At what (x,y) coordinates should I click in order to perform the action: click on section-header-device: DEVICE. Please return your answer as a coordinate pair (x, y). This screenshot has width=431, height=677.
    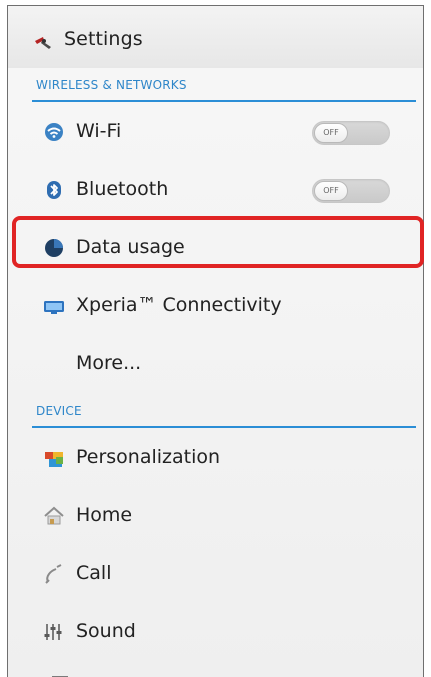
    Looking at the image, I should click on (59, 411).